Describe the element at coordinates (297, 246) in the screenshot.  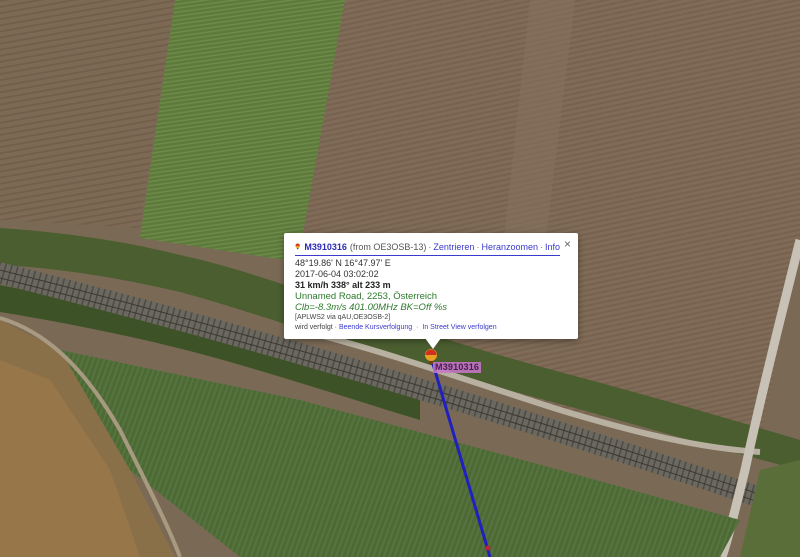
I see `balloon-icon` at that location.